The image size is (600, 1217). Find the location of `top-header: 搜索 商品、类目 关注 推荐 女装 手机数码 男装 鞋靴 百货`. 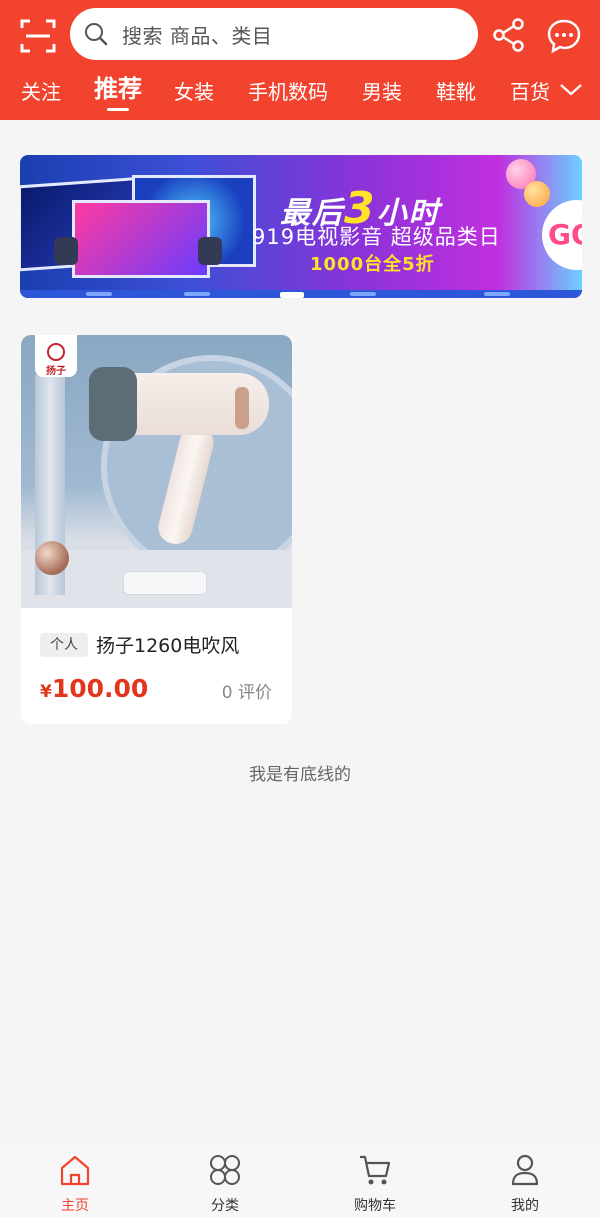

top-header: 搜索 商品、类目 关注 推荐 女装 手机数码 男装 鞋靴 百货 is located at coordinates (300, 60).